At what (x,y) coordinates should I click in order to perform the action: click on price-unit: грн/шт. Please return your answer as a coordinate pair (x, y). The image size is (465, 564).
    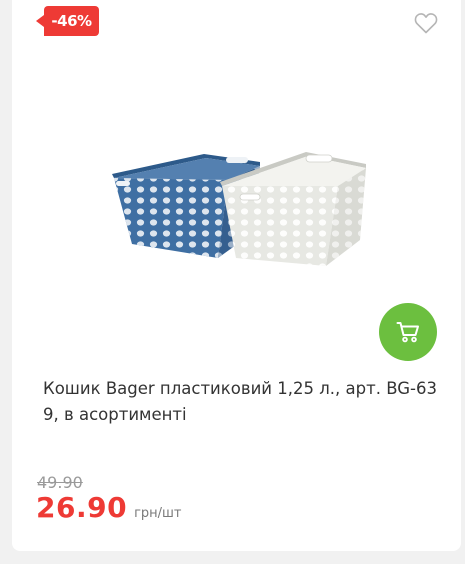
    Looking at the image, I should click on (158, 513).